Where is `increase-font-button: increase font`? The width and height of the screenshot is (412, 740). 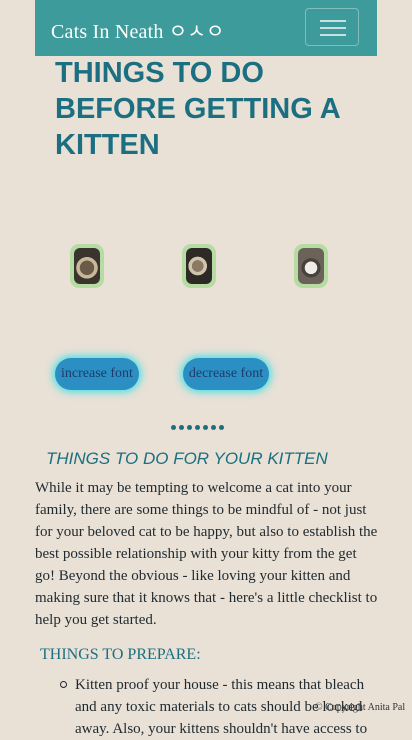
increase-font-button: increase font is located at coordinates (97, 374).